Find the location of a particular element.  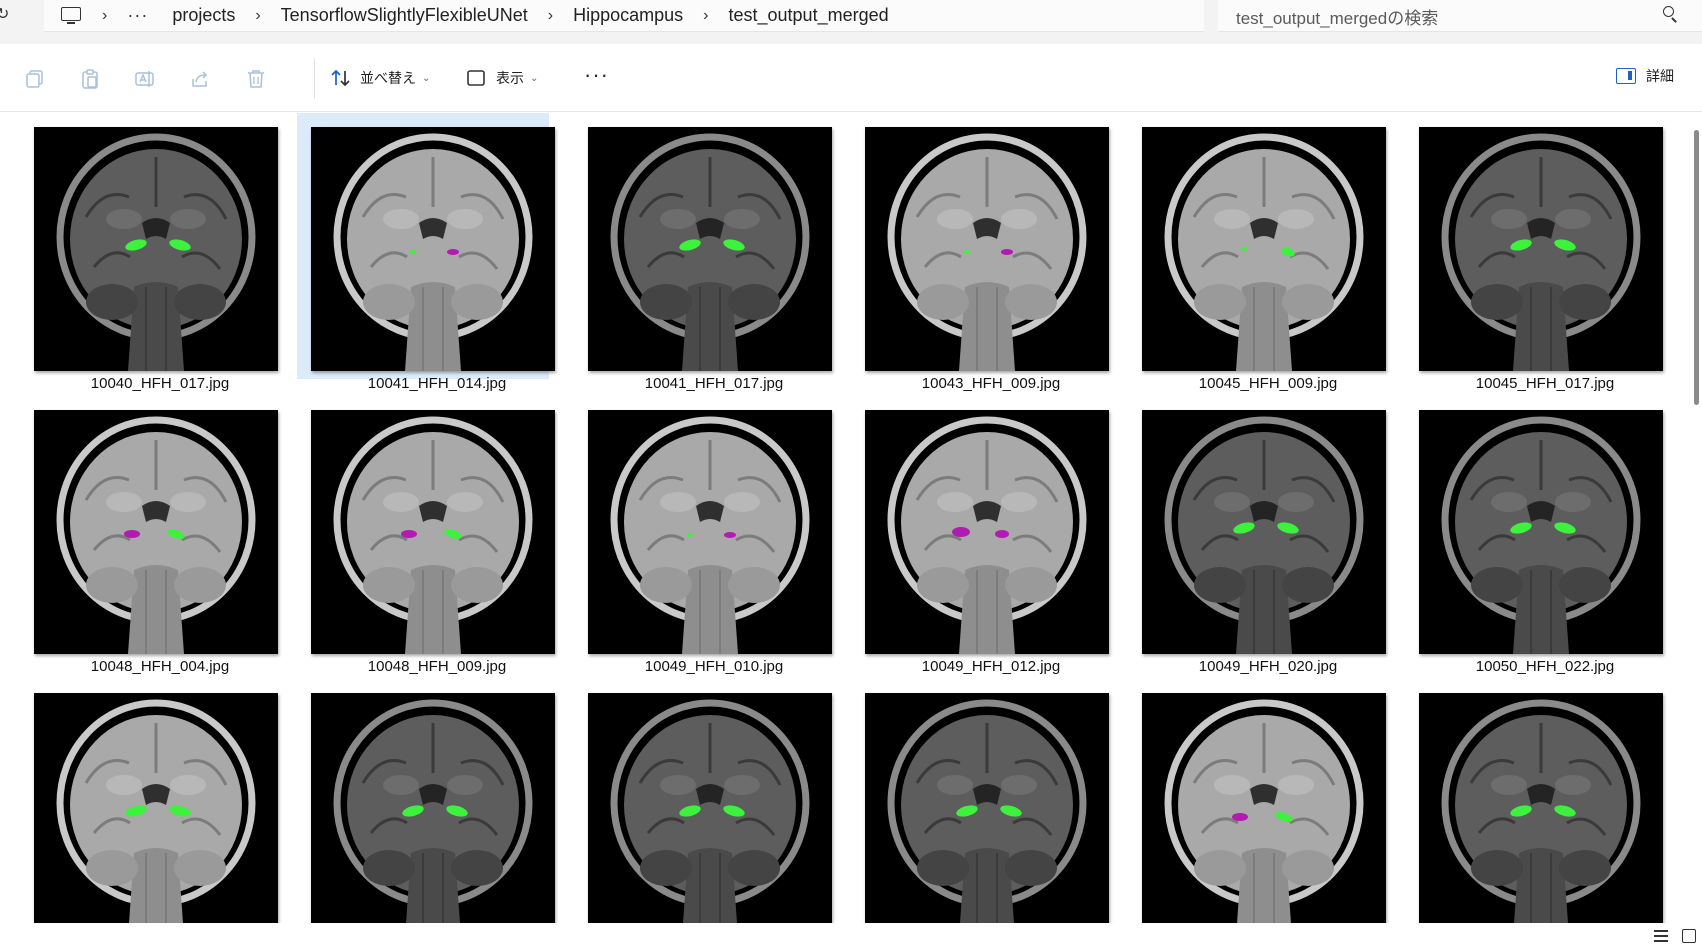

file-name: 10041_HFH_017.jpg is located at coordinates (714, 383).